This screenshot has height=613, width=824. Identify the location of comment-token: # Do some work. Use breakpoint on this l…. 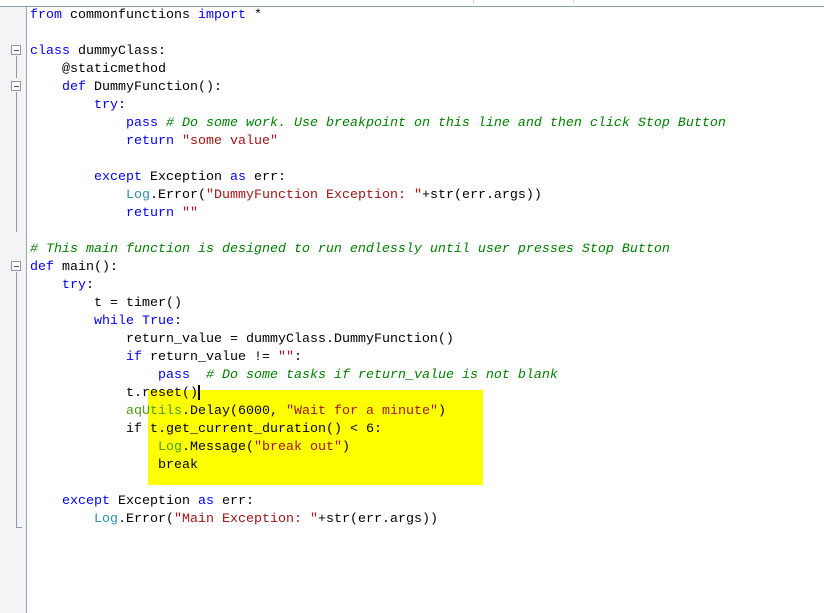
(446, 123).